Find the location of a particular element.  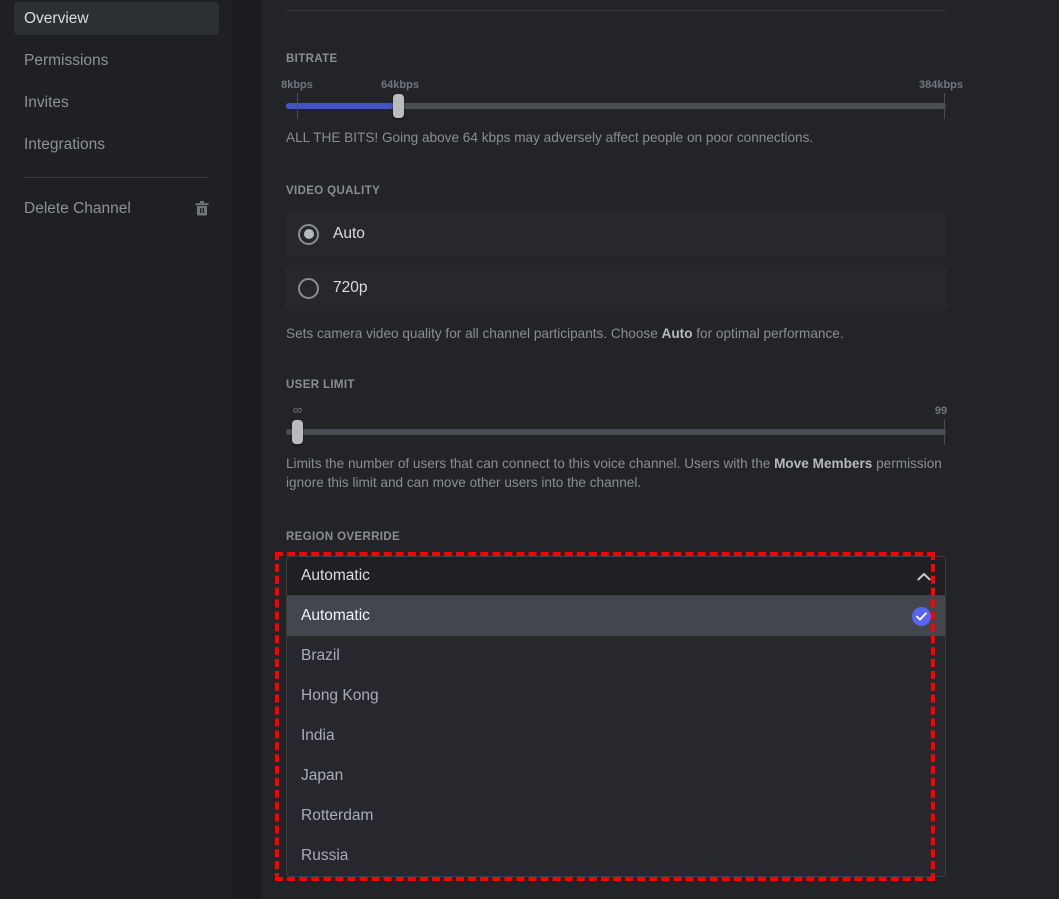

sidebar-item-label: Overview is located at coordinates (56, 18).